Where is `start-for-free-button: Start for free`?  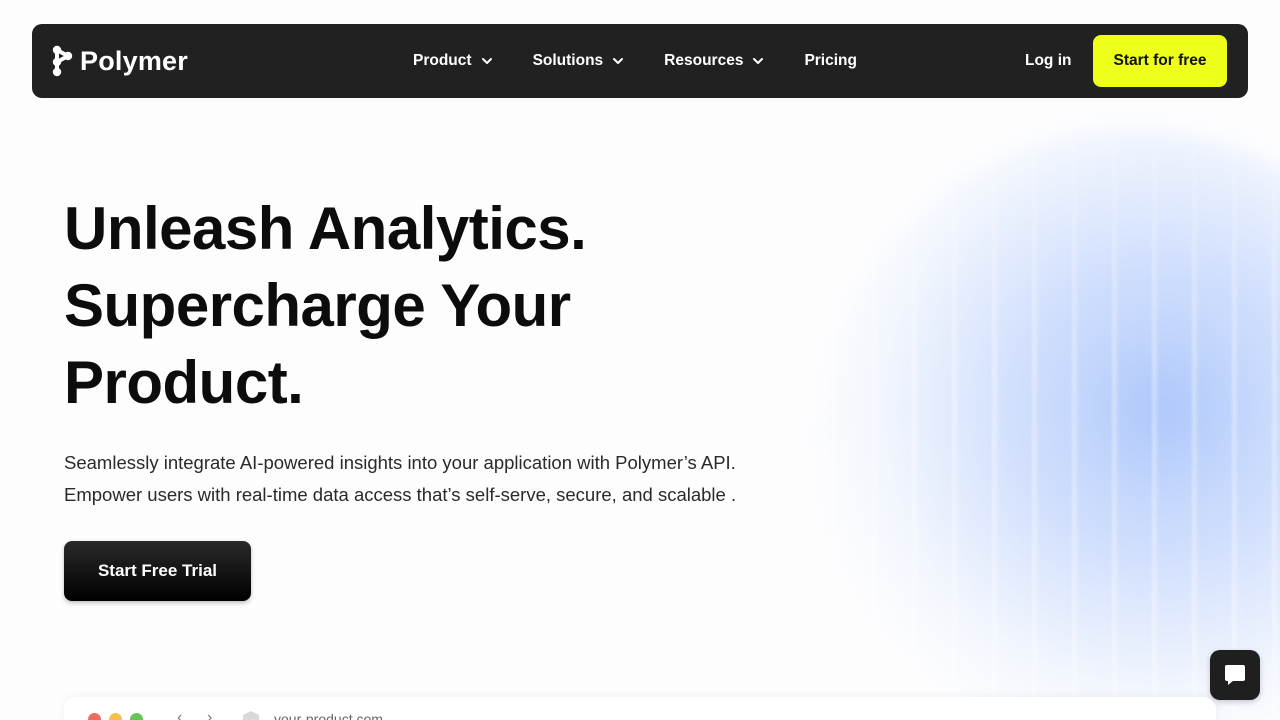
start-for-free-button: Start for free is located at coordinates (1160, 61).